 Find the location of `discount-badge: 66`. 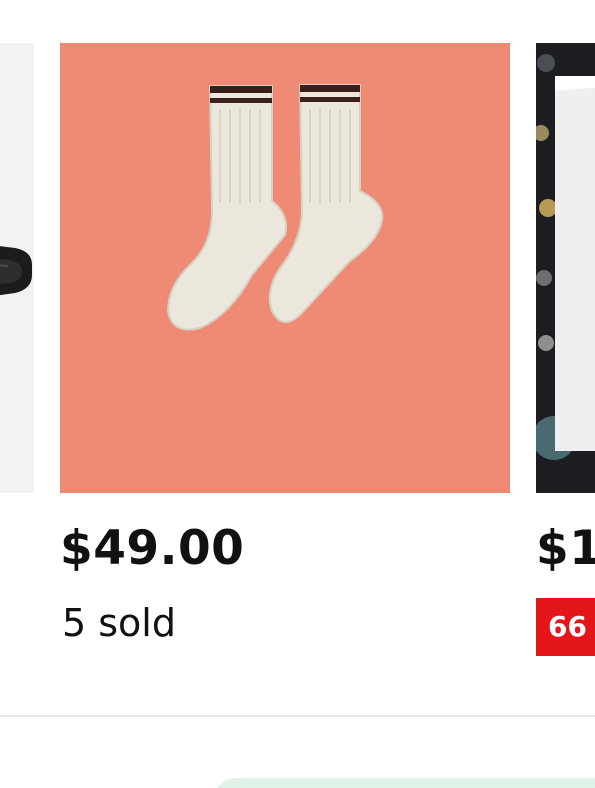

discount-badge: 66 is located at coordinates (565, 627).